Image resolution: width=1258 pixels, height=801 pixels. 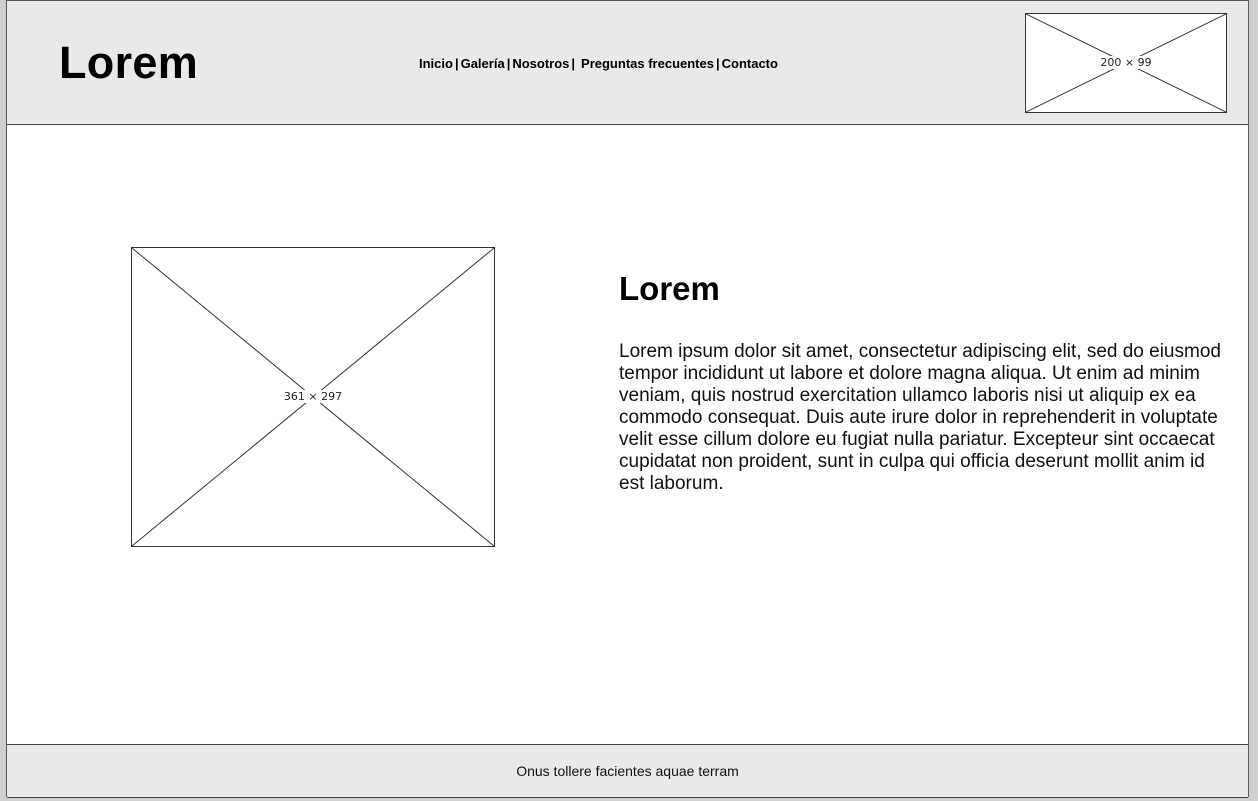 I want to click on brand-logo-text: Lorem, so click(x=128, y=63).